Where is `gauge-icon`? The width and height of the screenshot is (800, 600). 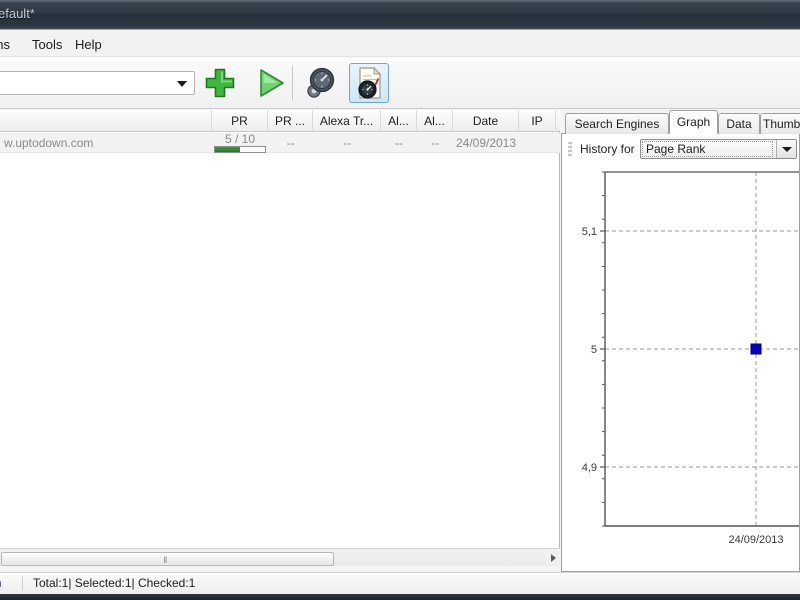 gauge-icon is located at coordinates (321, 82).